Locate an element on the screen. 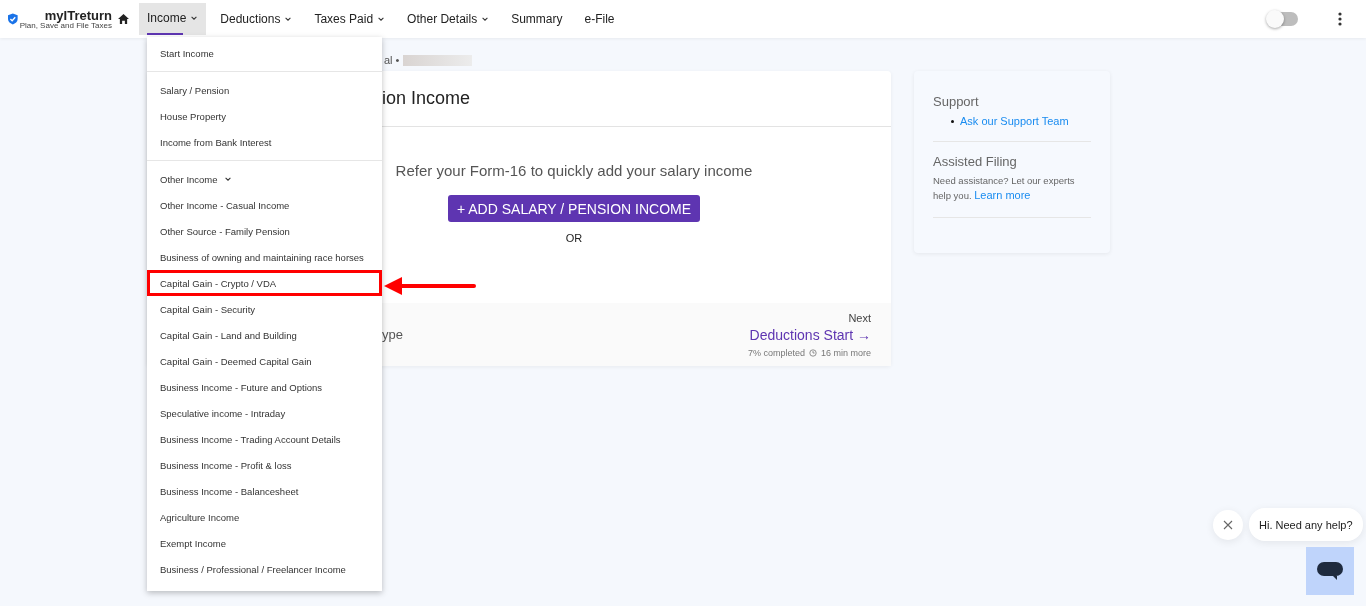  time-left-text: 16 min more is located at coordinates (845, 353).